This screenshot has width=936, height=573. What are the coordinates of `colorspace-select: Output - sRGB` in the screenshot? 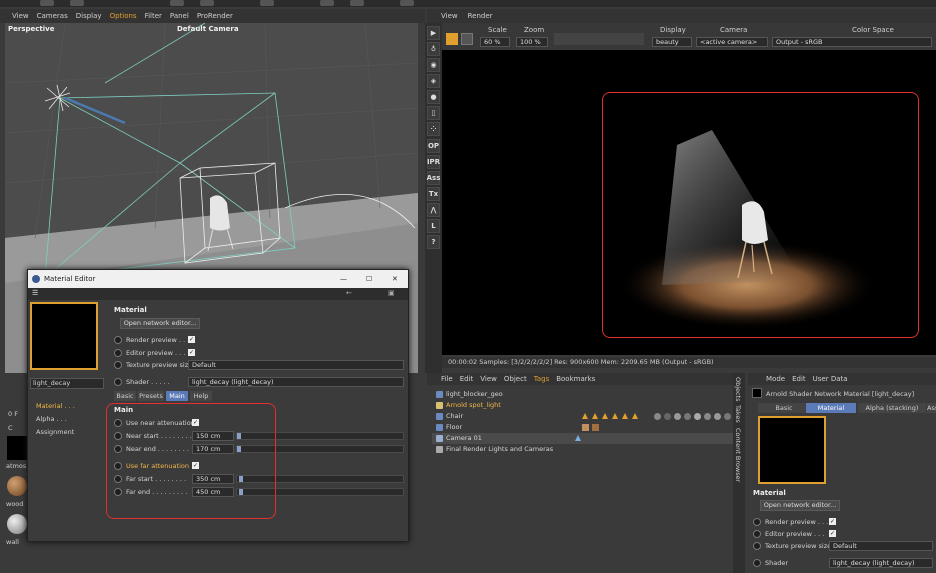 It's located at (852, 42).